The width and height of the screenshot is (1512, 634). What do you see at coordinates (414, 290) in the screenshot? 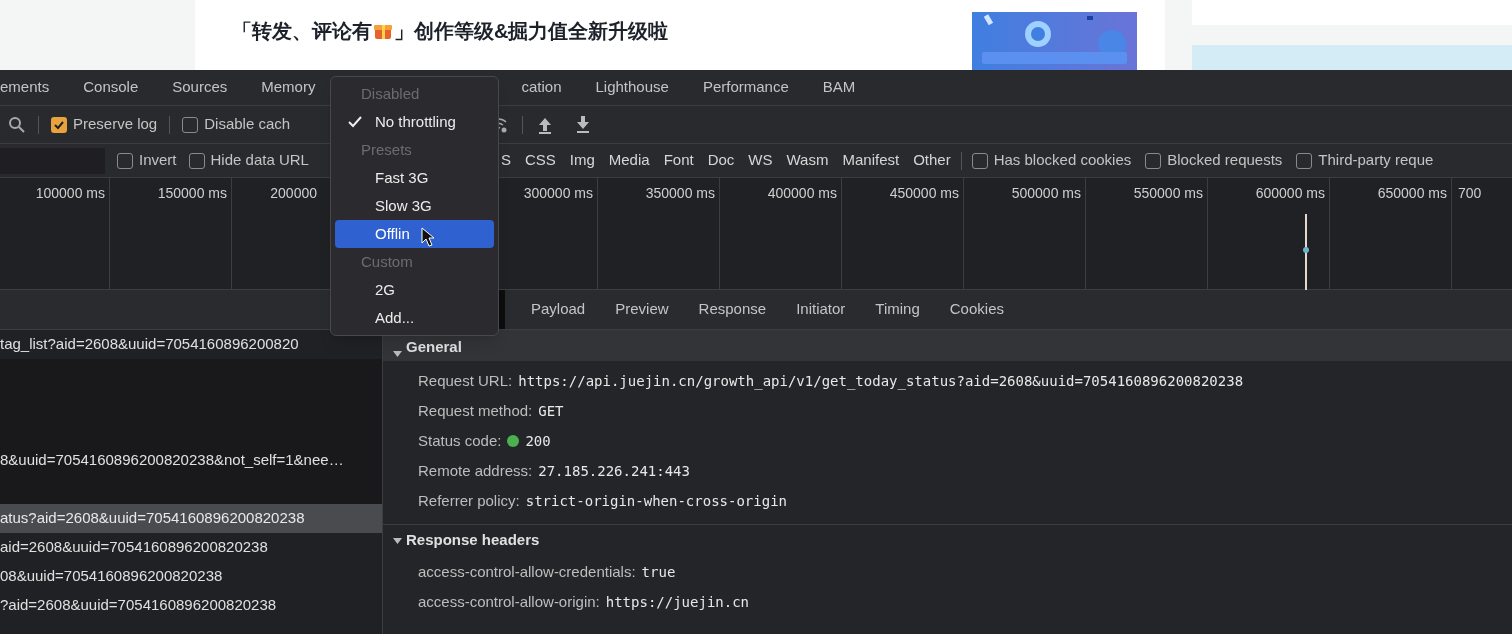
I see `menu-item: 2G` at bounding box center [414, 290].